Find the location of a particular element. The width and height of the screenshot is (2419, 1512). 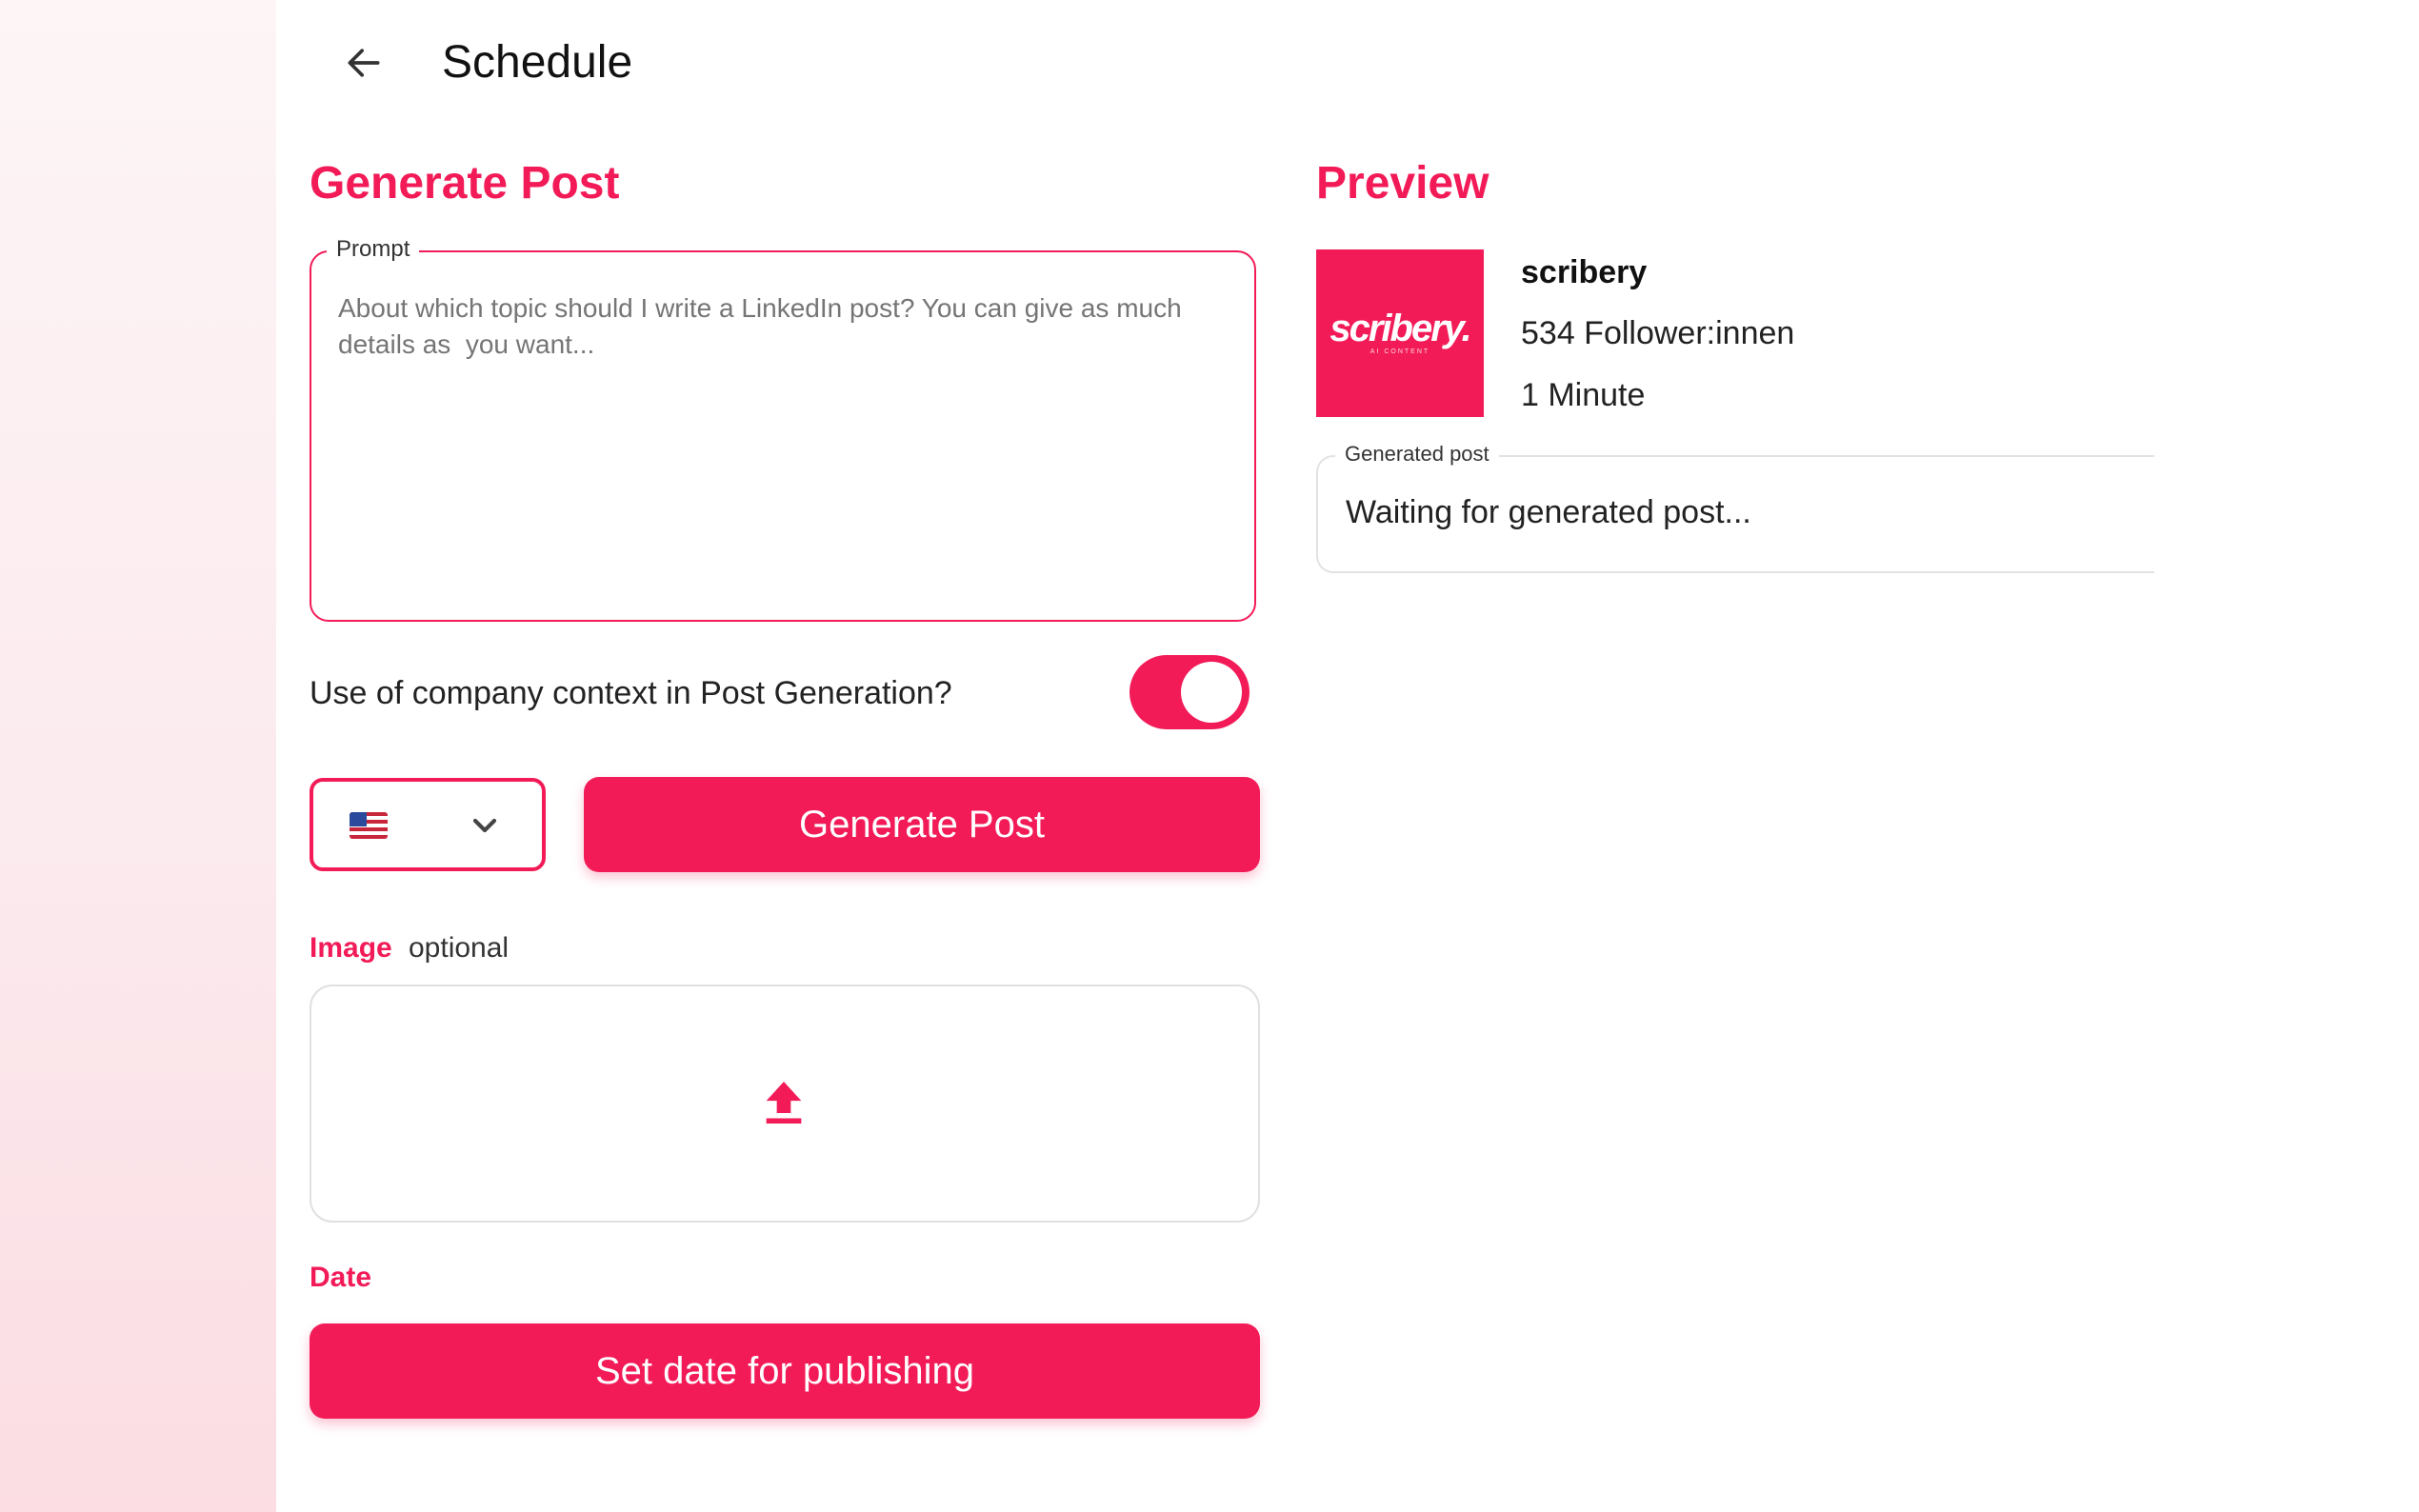

date-label: Date is located at coordinates (341, 1277).